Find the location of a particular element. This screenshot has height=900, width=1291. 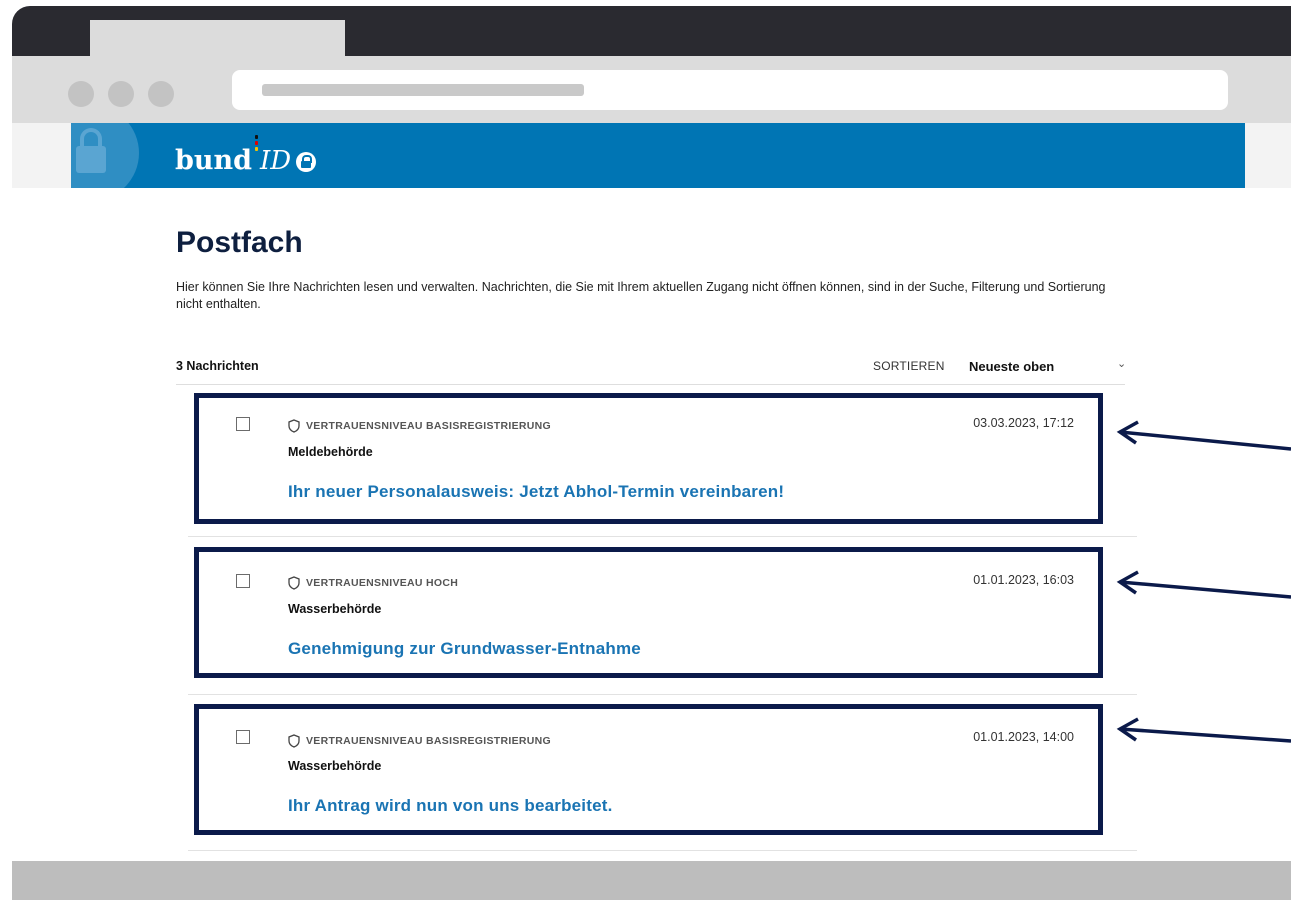

list-header: 3 Nachrichten SORTIEREN Neueste oben ⌄ is located at coordinates (651, 370).